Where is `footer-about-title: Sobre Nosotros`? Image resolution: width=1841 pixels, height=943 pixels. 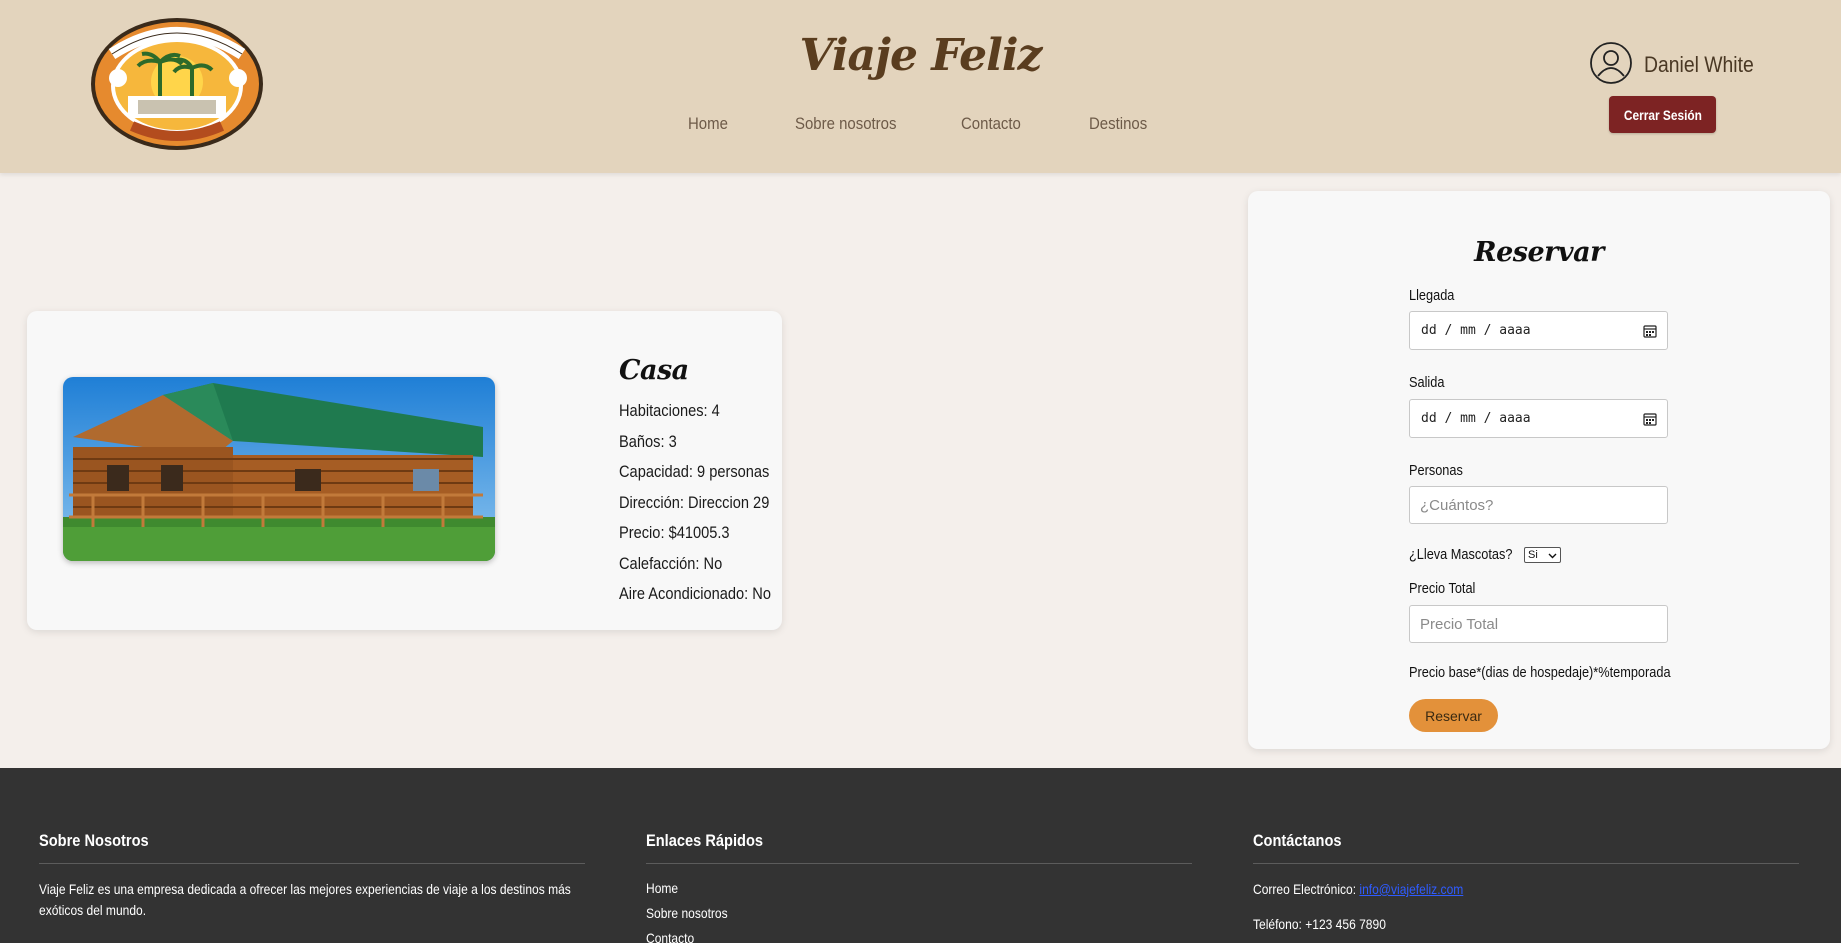 footer-about-title: Sobre Nosotros is located at coordinates (94, 840).